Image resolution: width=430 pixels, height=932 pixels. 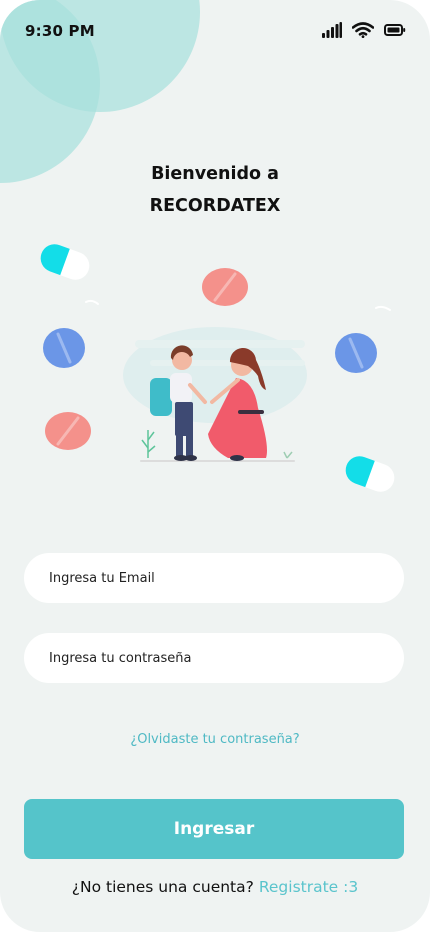 What do you see at coordinates (214, 829) in the screenshot?
I see `login-button: Ingresar` at bounding box center [214, 829].